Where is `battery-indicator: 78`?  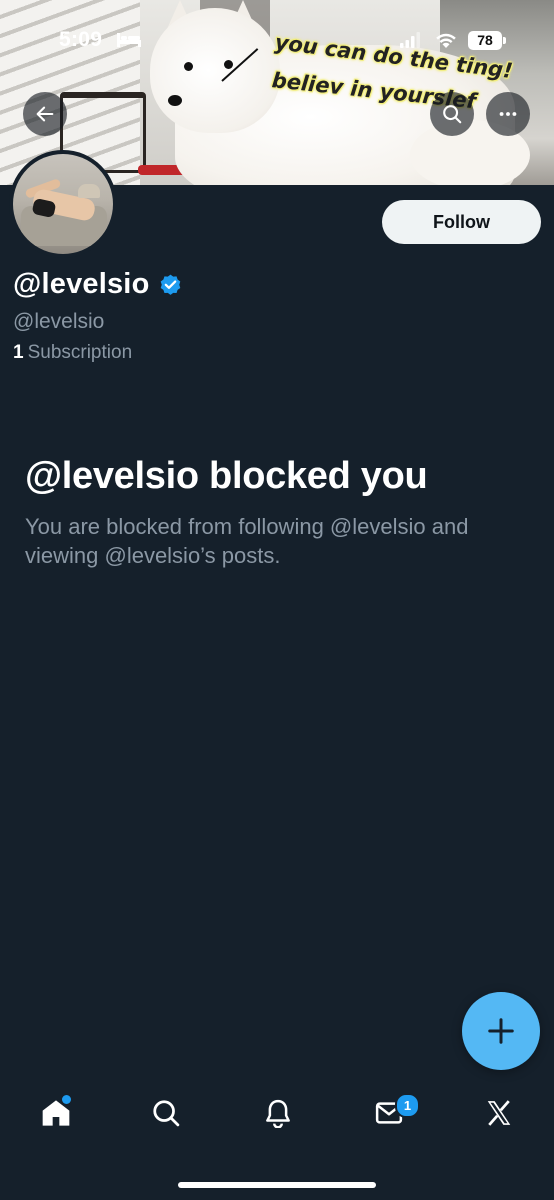 battery-indicator: 78 is located at coordinates (485, 40).